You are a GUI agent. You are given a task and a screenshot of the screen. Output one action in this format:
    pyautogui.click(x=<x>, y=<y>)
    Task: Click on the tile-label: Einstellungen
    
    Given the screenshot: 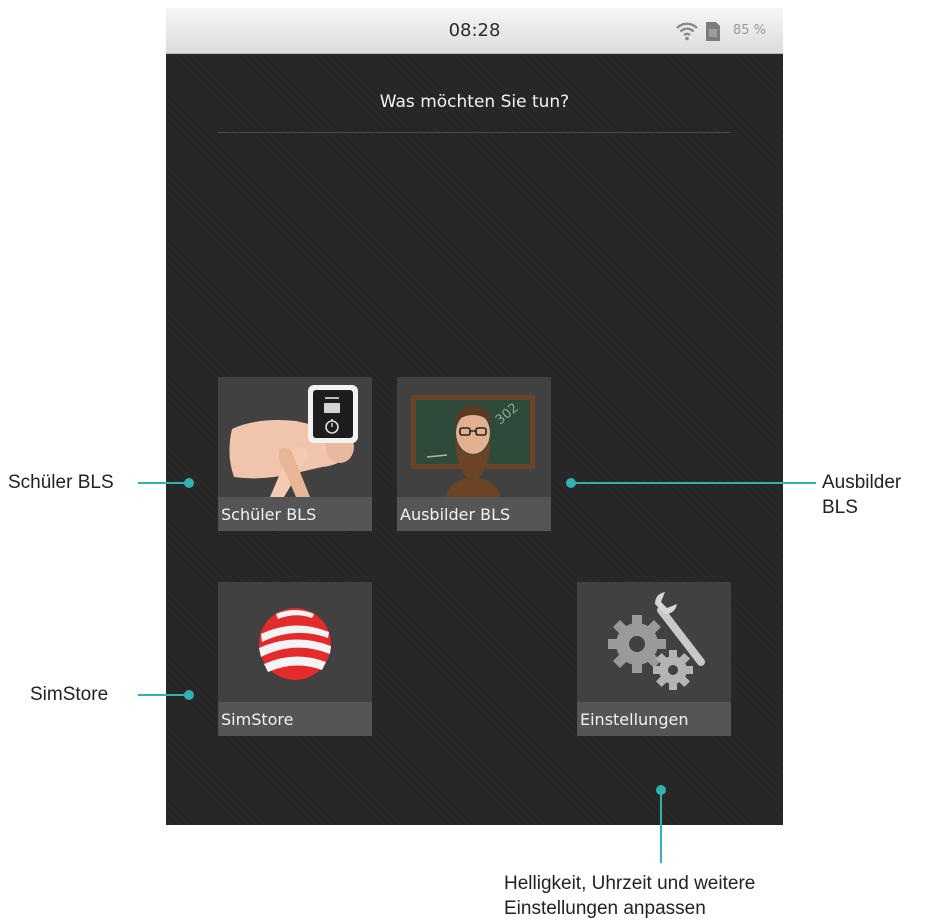 What is the action you would take?
    pyautogui.click(x=634, y=719)
    